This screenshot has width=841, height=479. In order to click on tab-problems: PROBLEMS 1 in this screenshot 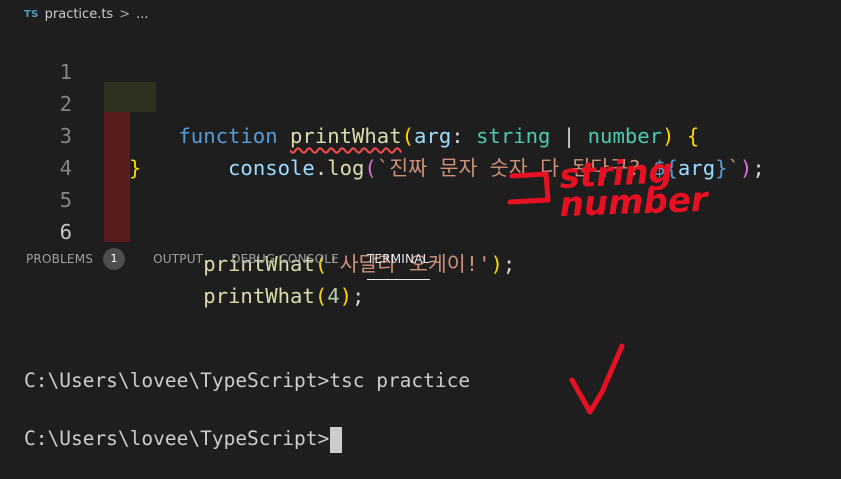, I will do `click(76, 259)`.